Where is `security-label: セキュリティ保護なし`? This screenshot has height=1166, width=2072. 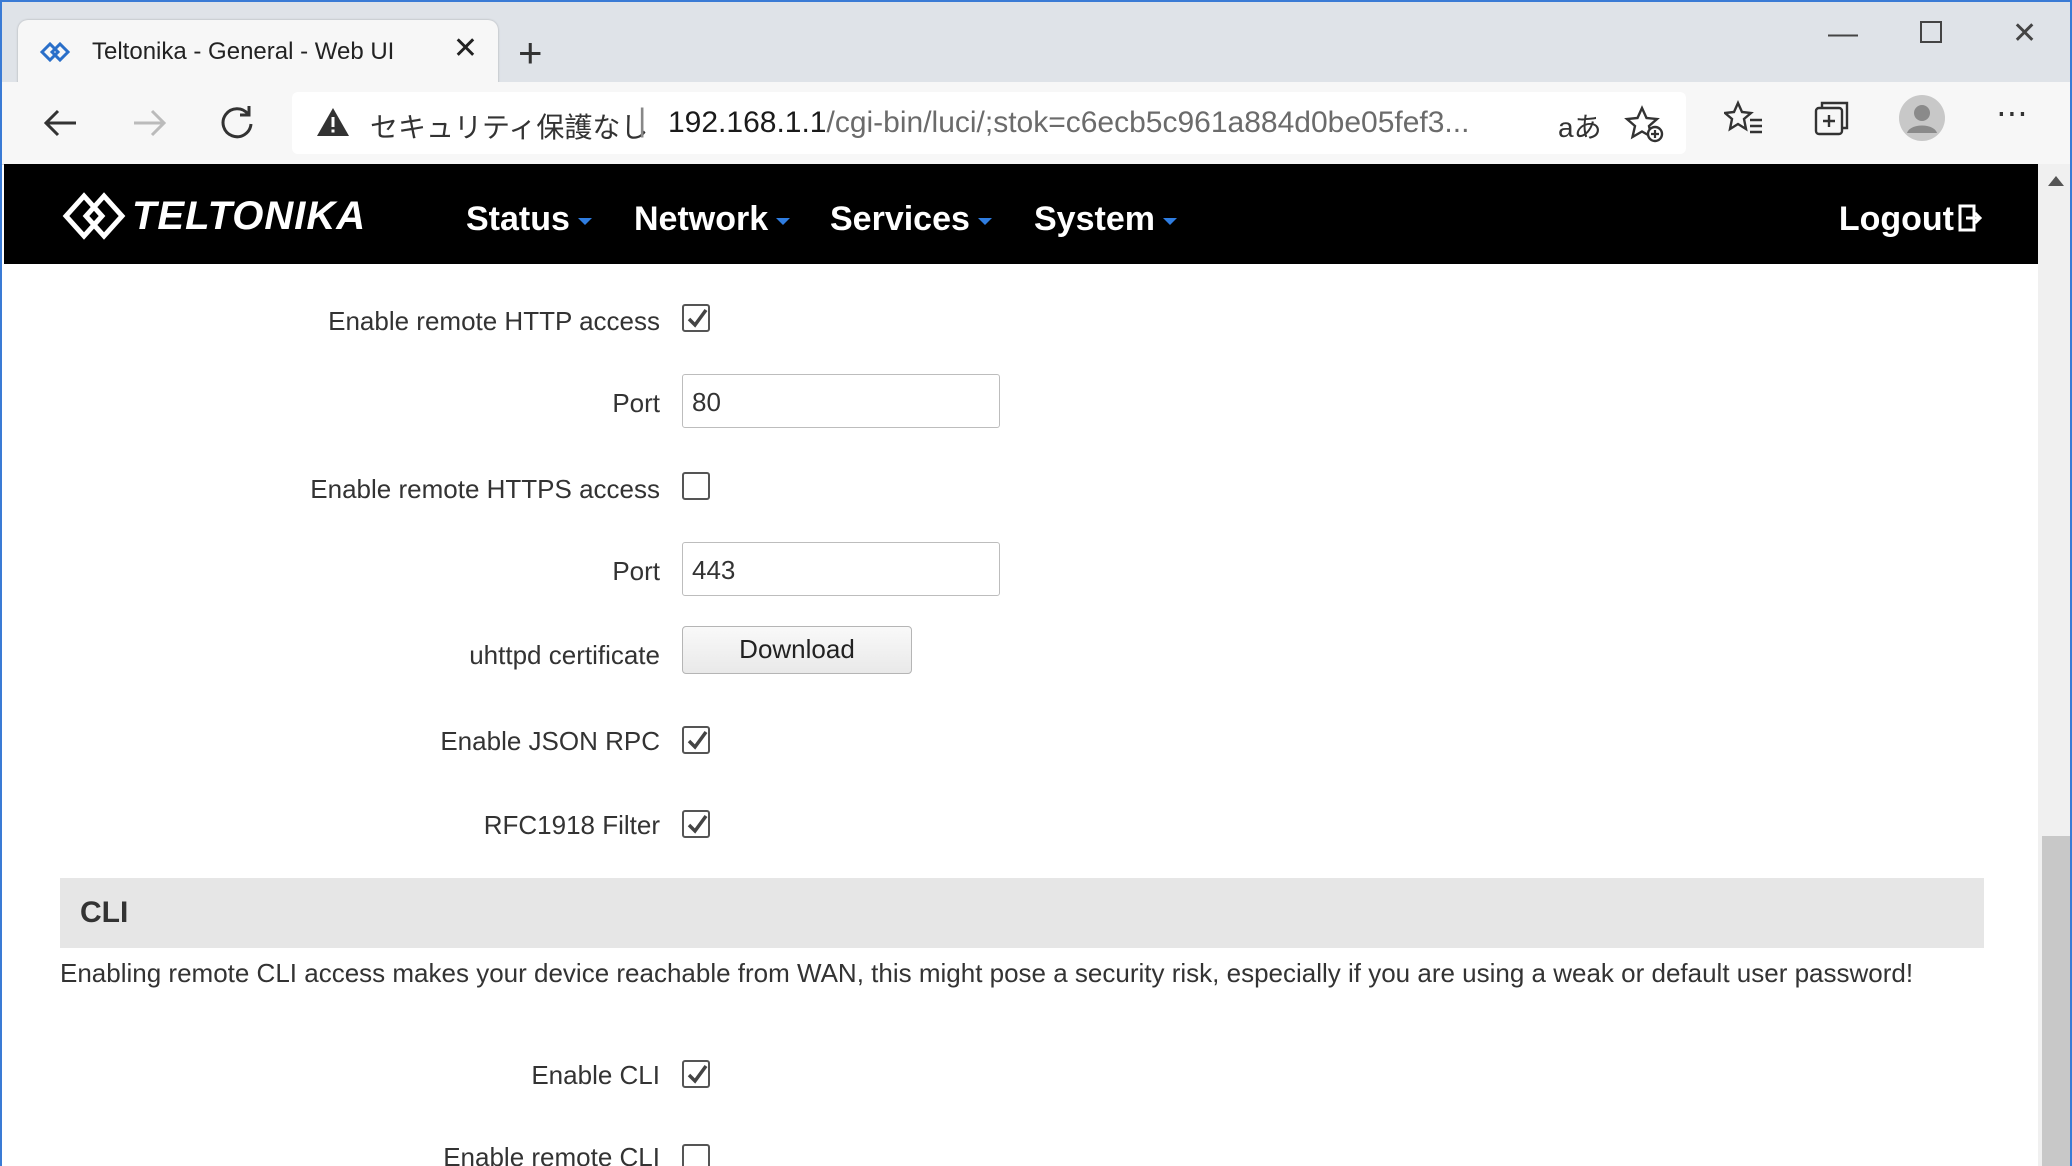
security-label: セキュリティ保護なし is located at coordinates (509, 126).